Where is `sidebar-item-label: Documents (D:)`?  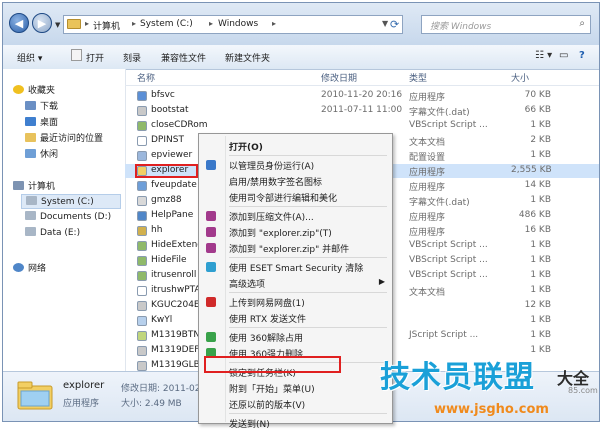
sidebar-item-label: Documents (D:) is located at coordinates (76, 217).